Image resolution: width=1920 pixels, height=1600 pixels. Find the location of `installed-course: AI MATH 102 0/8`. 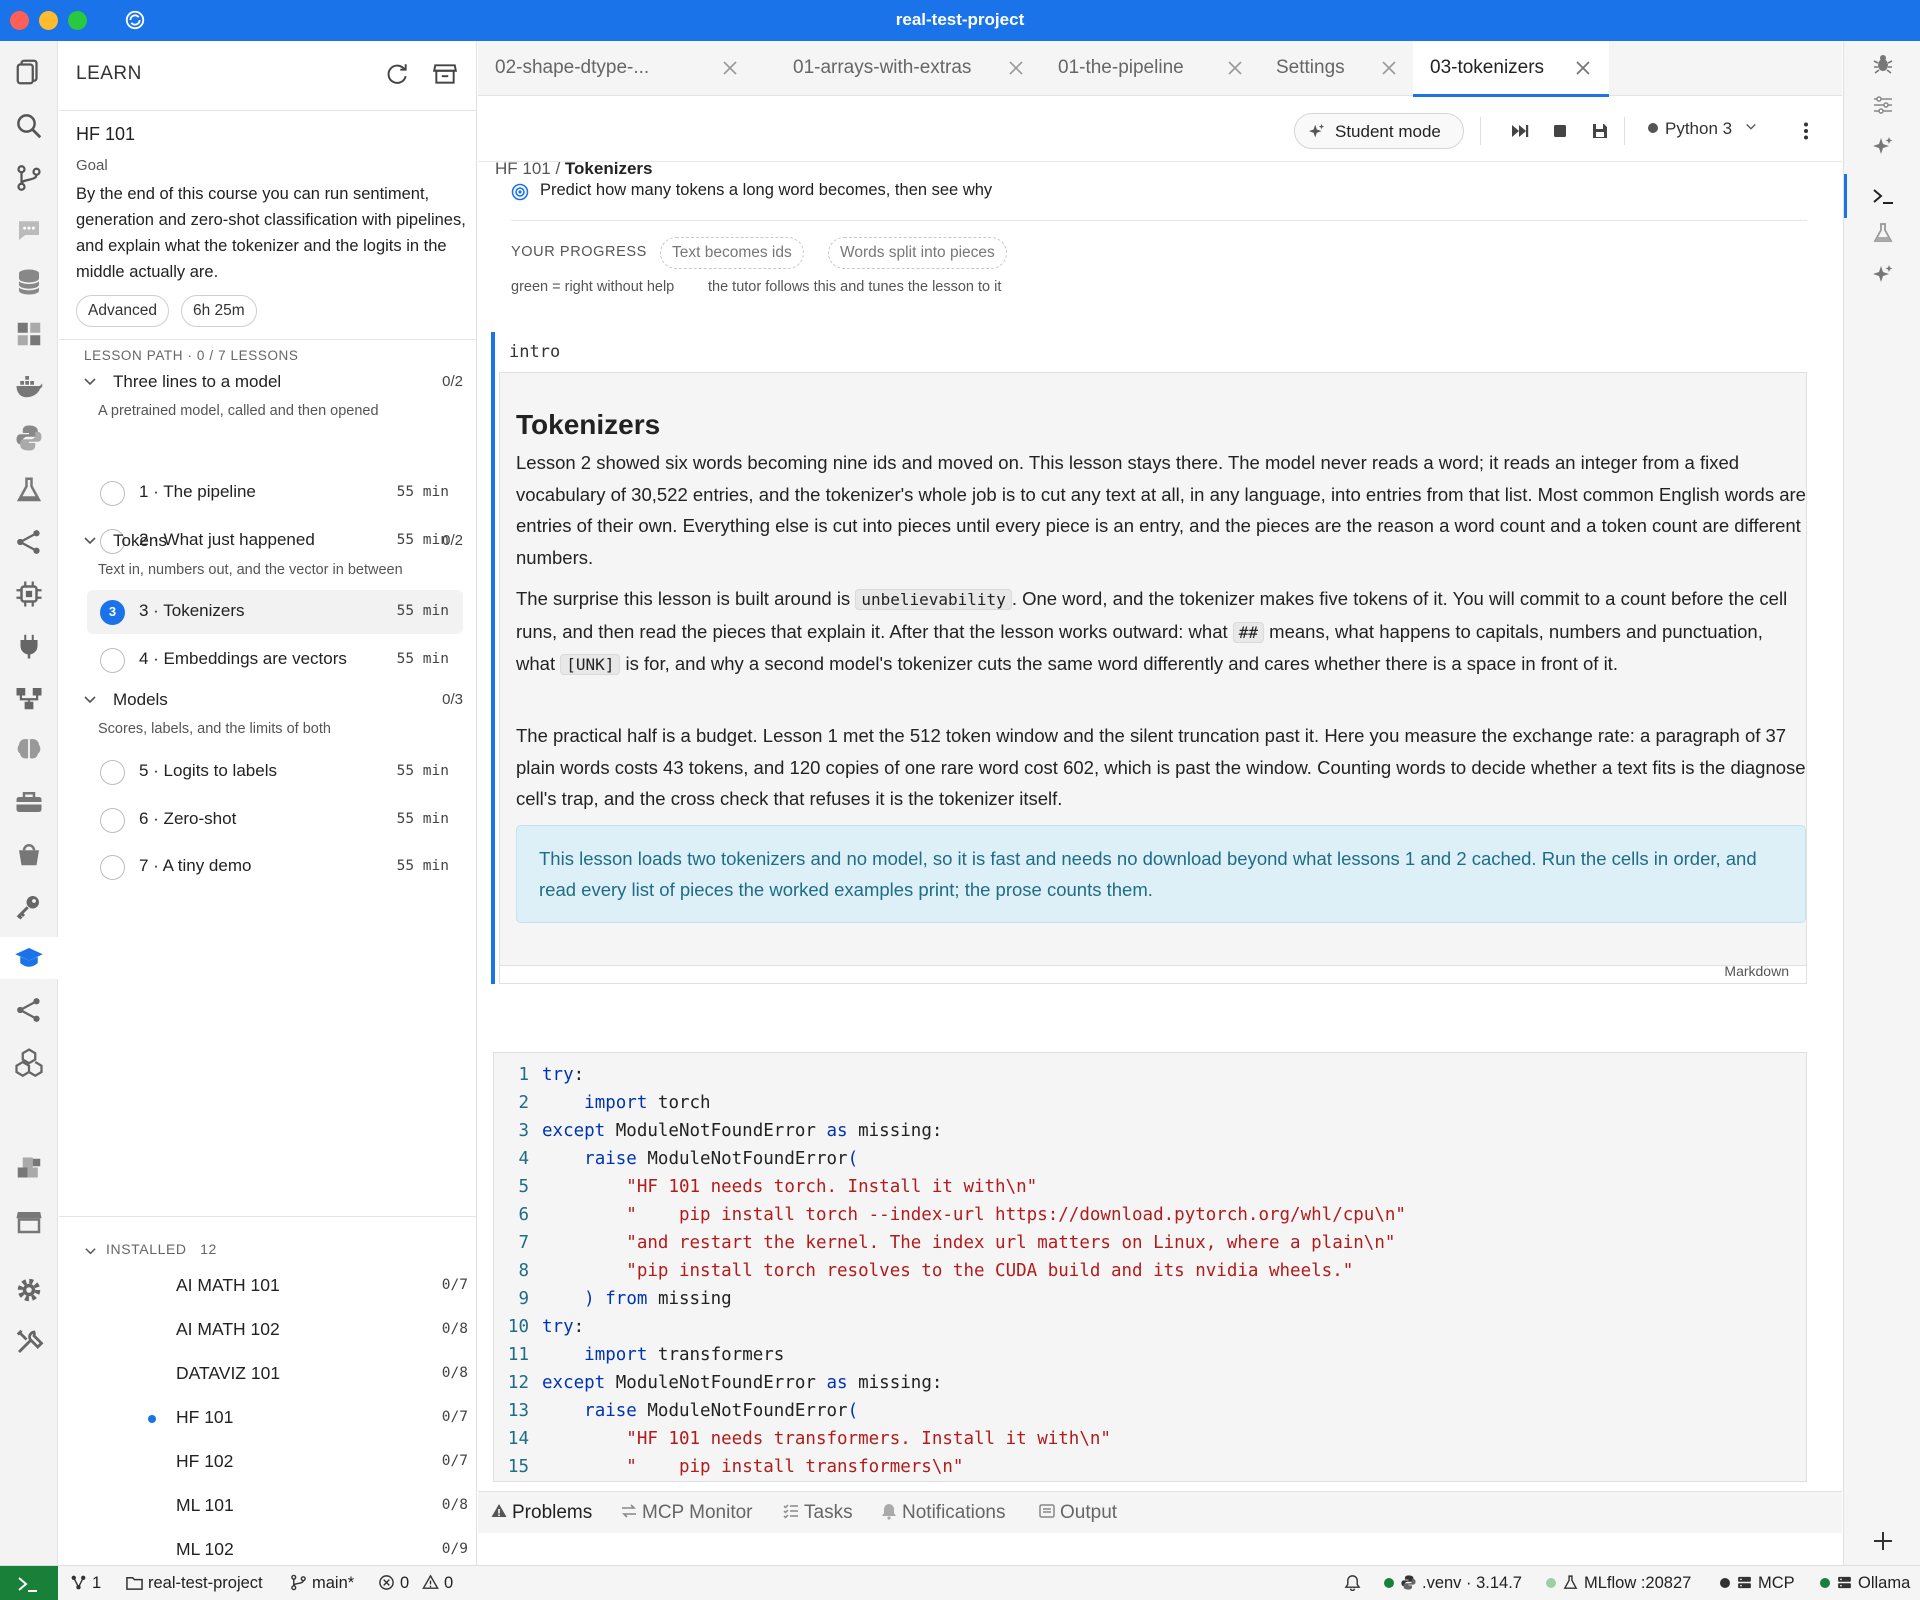

installed-course: AI MATH 102 0/8 is located at coordinates (293, 1329).